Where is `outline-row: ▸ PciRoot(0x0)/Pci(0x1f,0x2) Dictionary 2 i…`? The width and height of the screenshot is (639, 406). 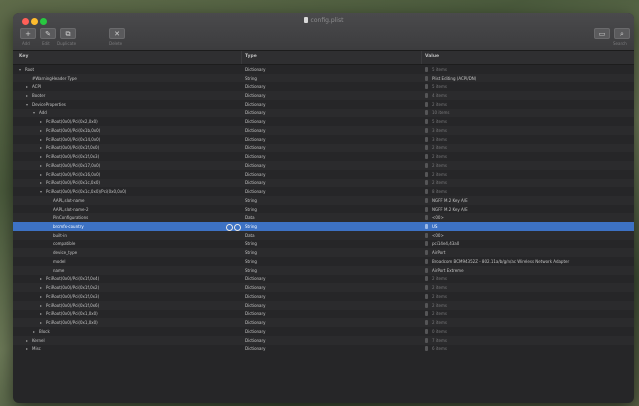 outline-row: ▸ PciRoot(0x0)/Pci(0x1f,0x2) Dictionary 2 i… is located at coordinates (323, 288).